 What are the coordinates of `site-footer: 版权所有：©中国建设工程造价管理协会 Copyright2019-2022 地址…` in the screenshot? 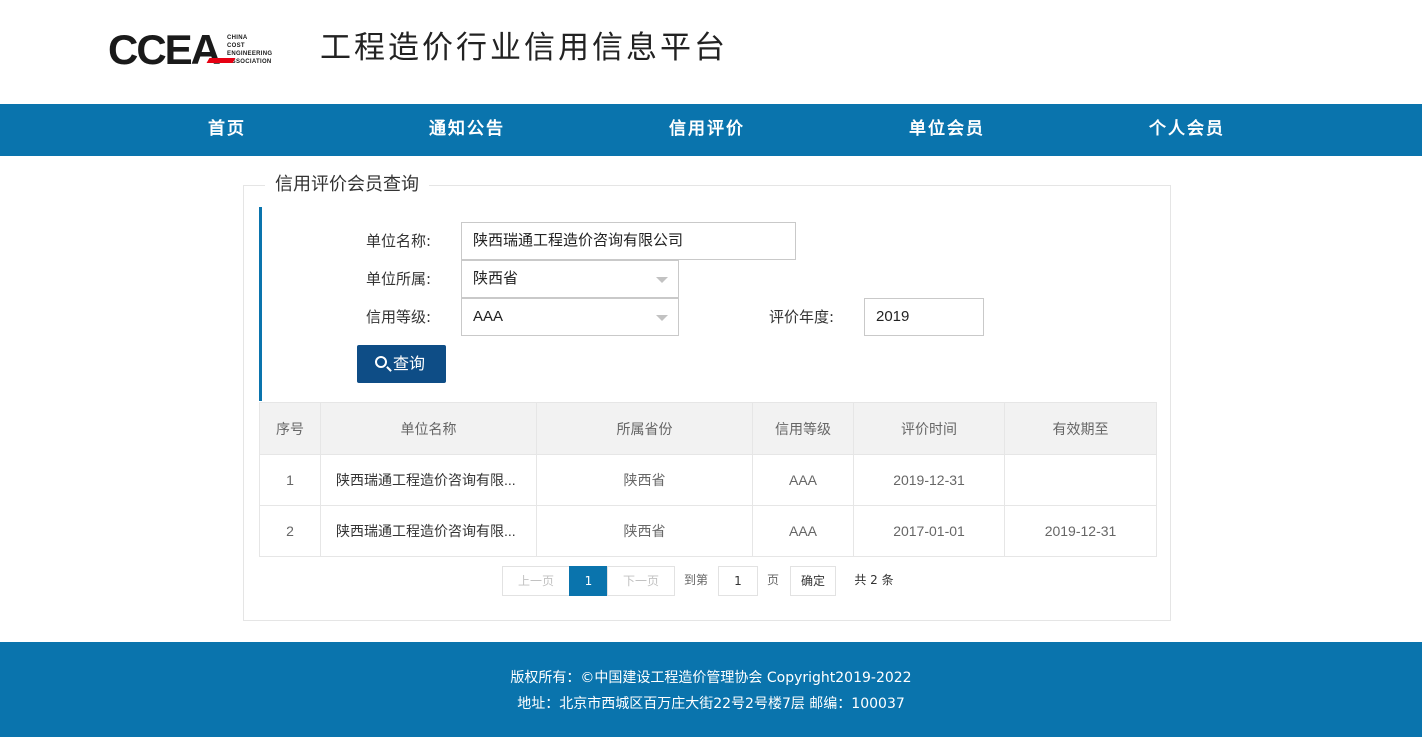 It's located at (711, 689).